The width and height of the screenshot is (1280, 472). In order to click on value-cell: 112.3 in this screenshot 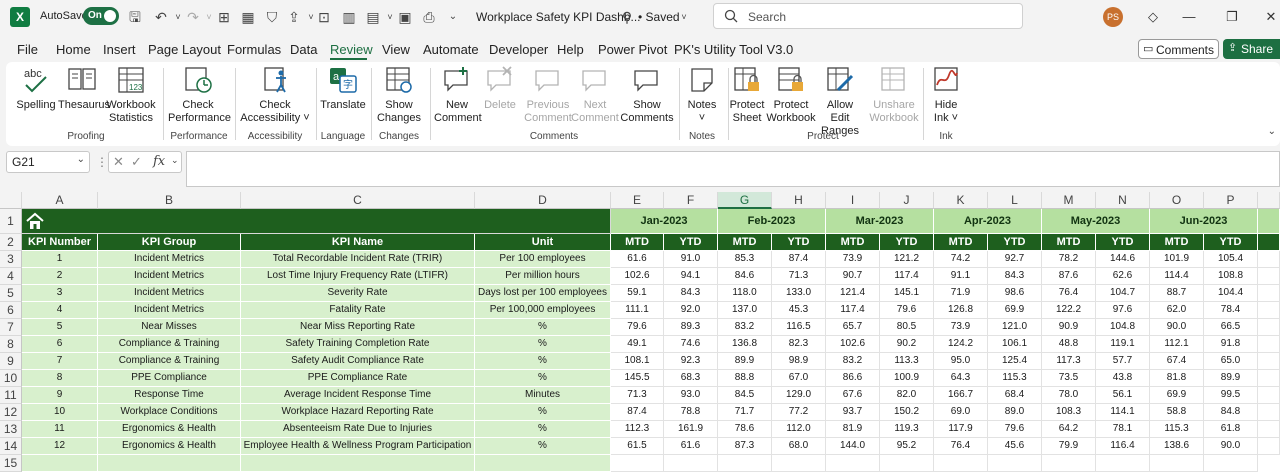, I will do `click(637, 429)`.